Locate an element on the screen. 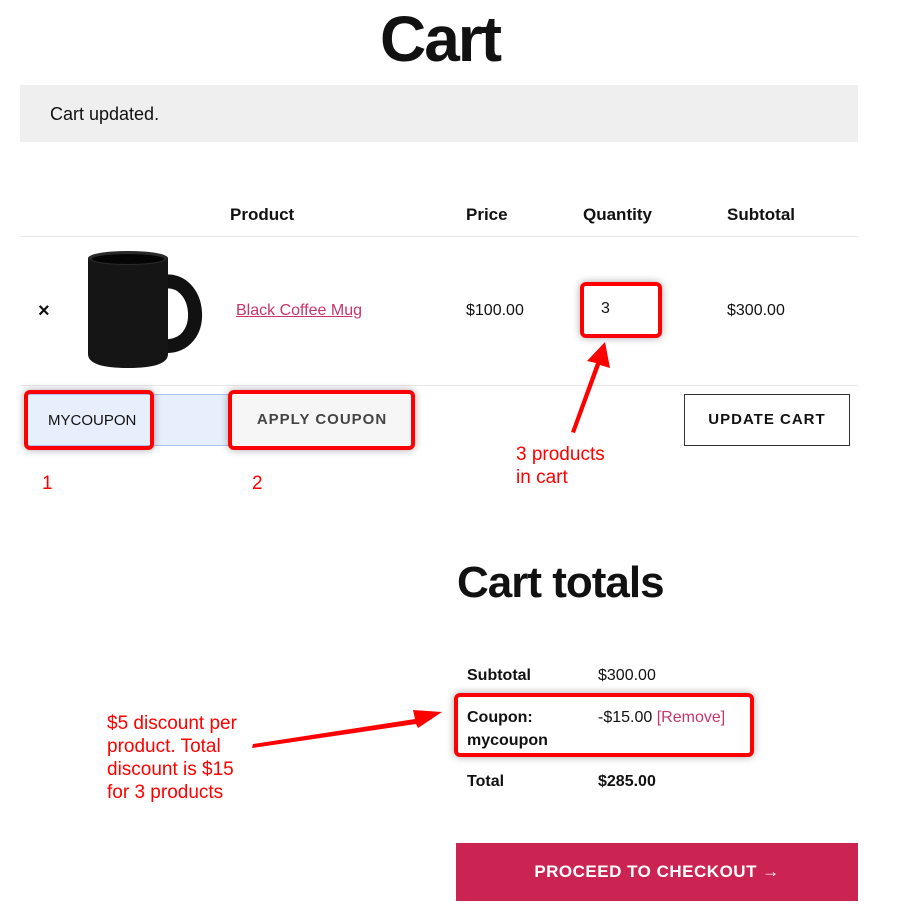 The width and height of the screenshot is (906, 907). page-title: Cart is located at coordinates (440, 39).